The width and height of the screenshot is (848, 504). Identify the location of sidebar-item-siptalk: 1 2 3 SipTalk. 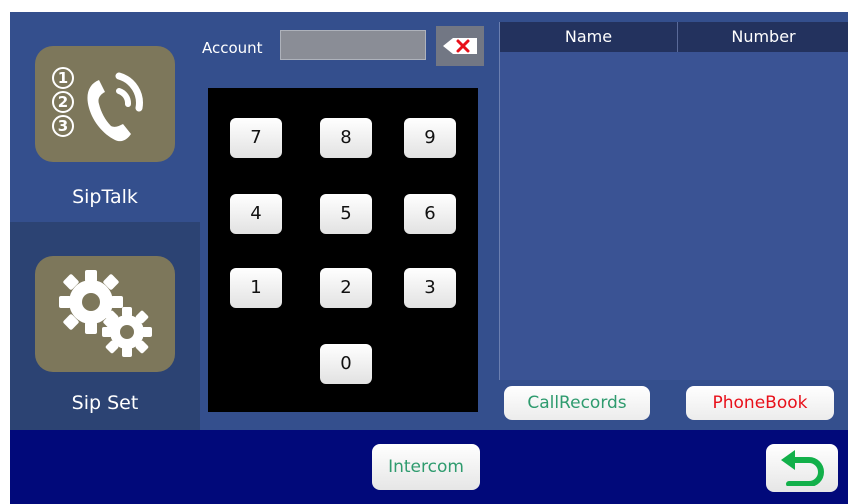
(105, 117).